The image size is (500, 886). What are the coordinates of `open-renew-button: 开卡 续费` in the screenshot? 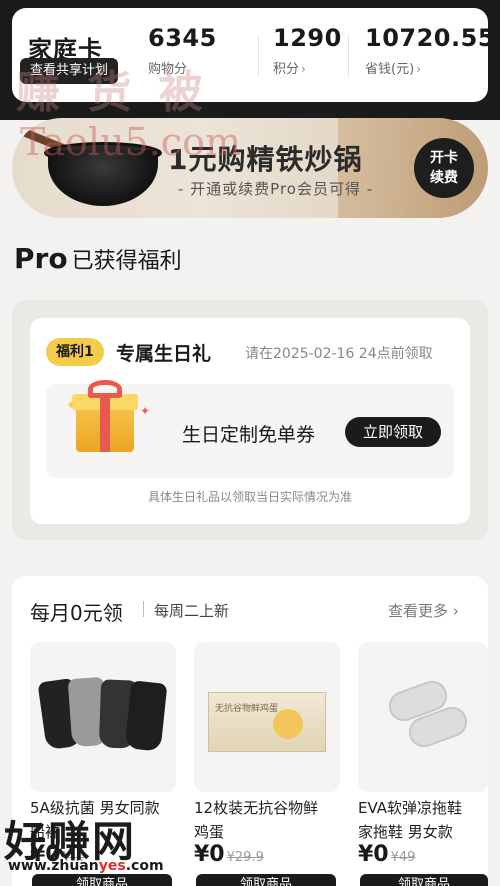 It's located at (444, 168).